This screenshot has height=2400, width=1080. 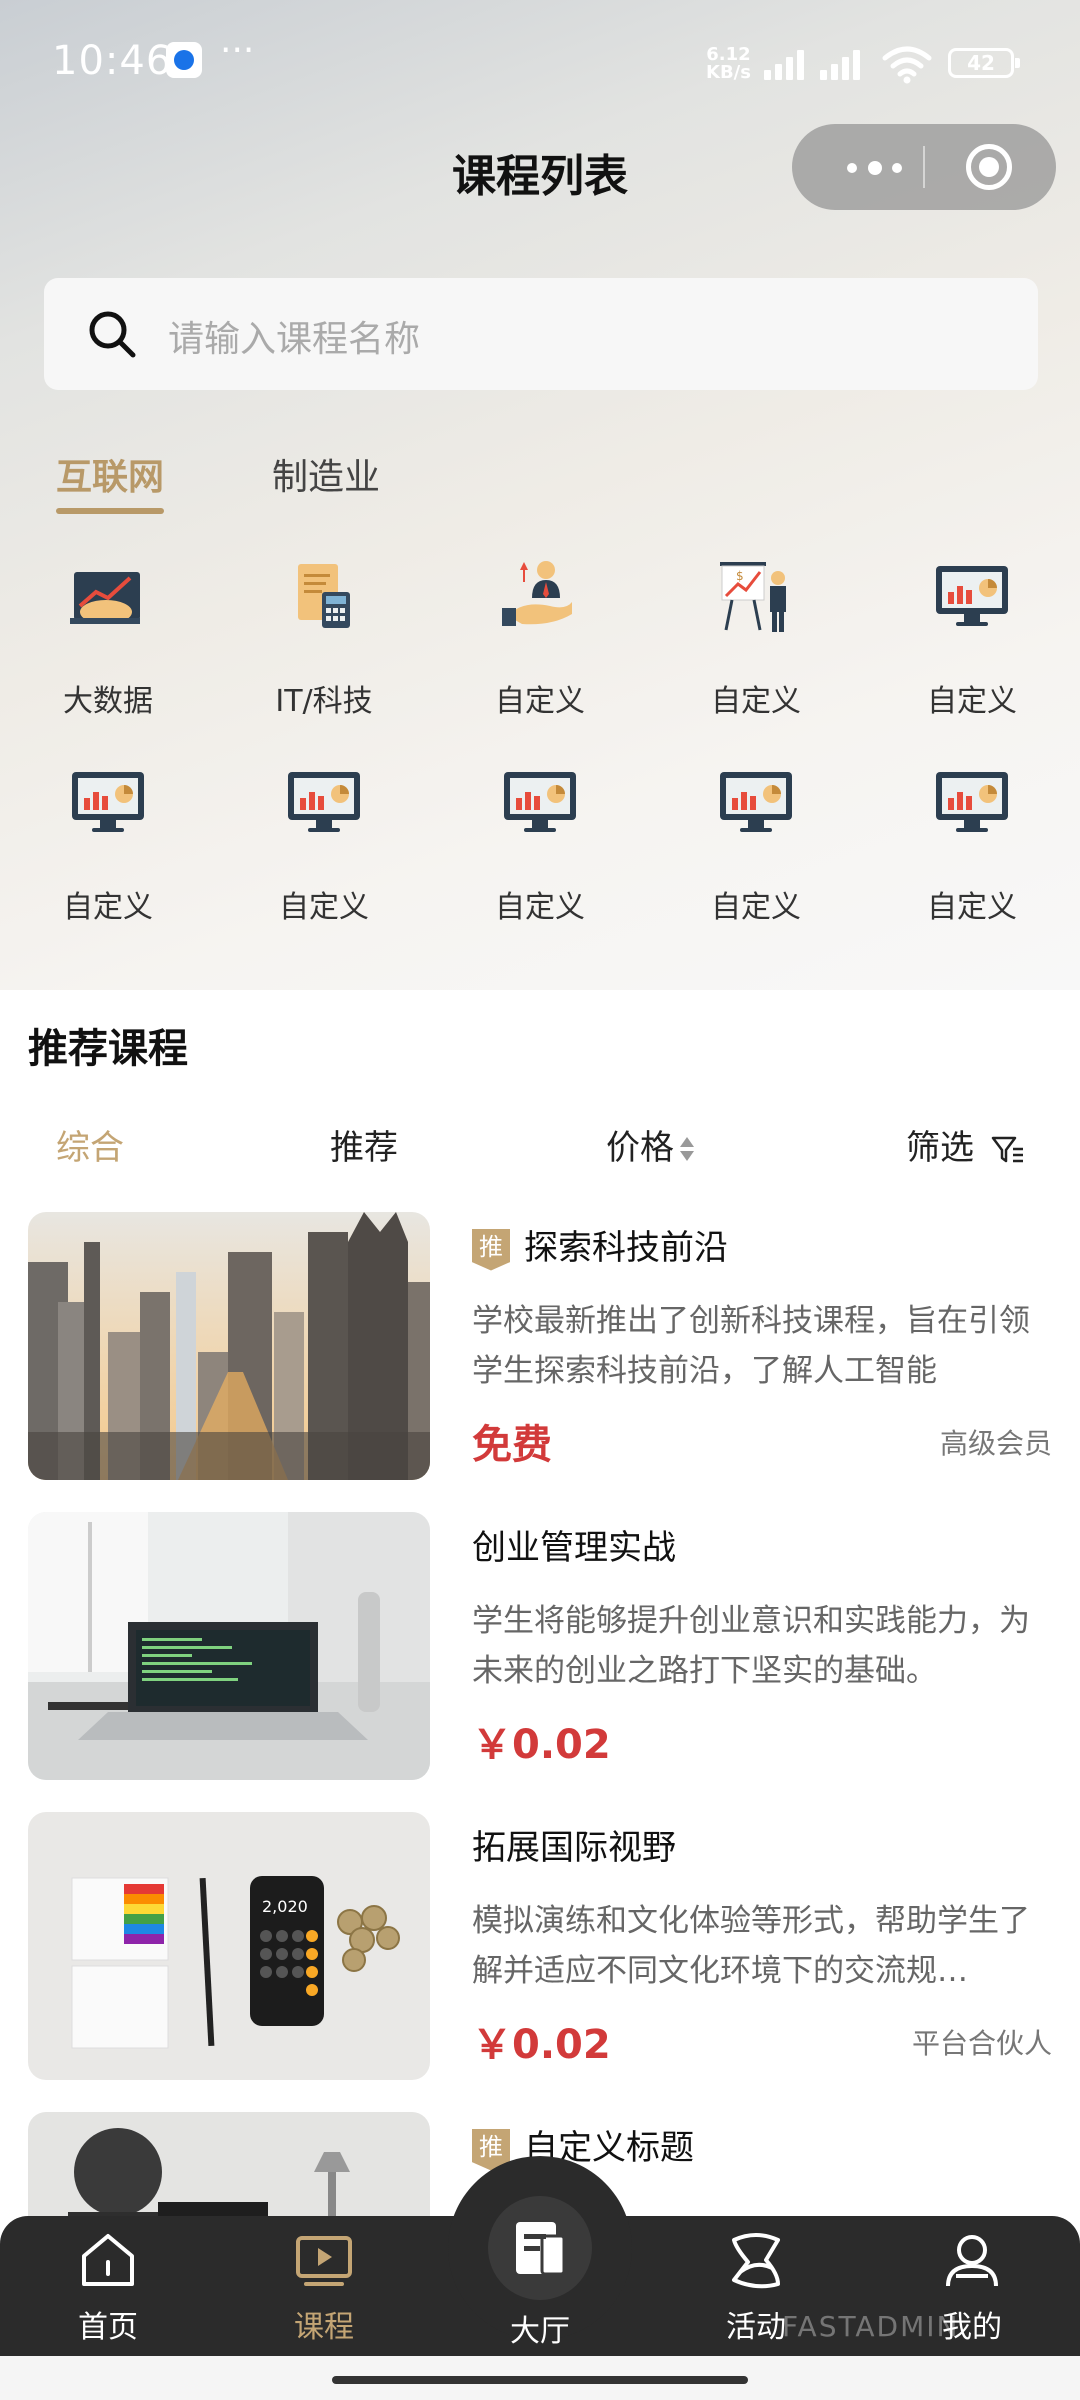 I want to click on course-title: 推探索科技前沿, so click(x=600, y=1245).